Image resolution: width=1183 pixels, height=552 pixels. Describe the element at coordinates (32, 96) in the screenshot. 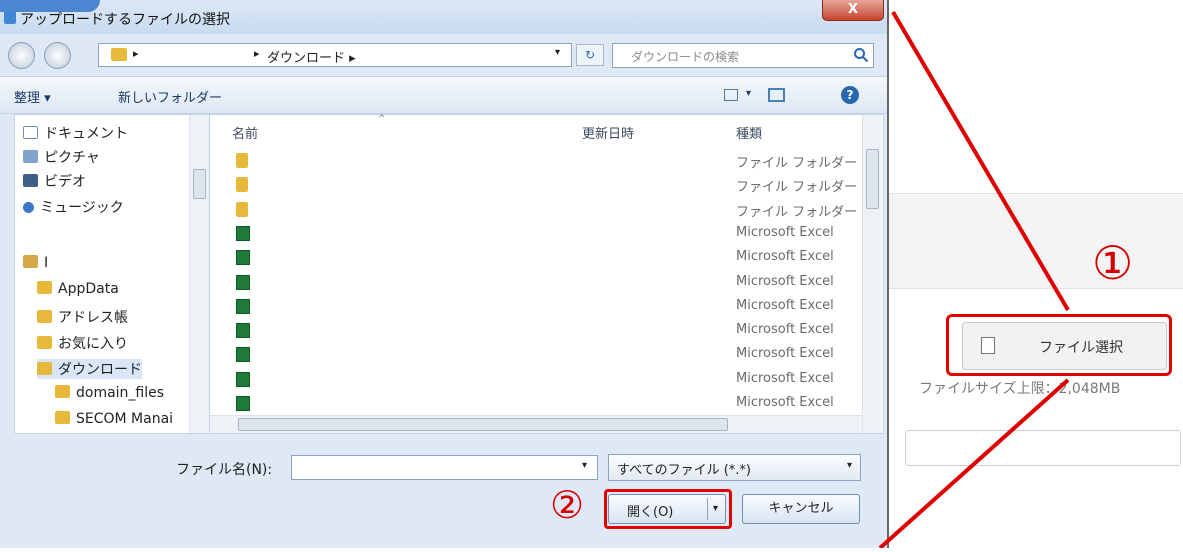

I see `organize-menu: 整理 ▾` at that location.